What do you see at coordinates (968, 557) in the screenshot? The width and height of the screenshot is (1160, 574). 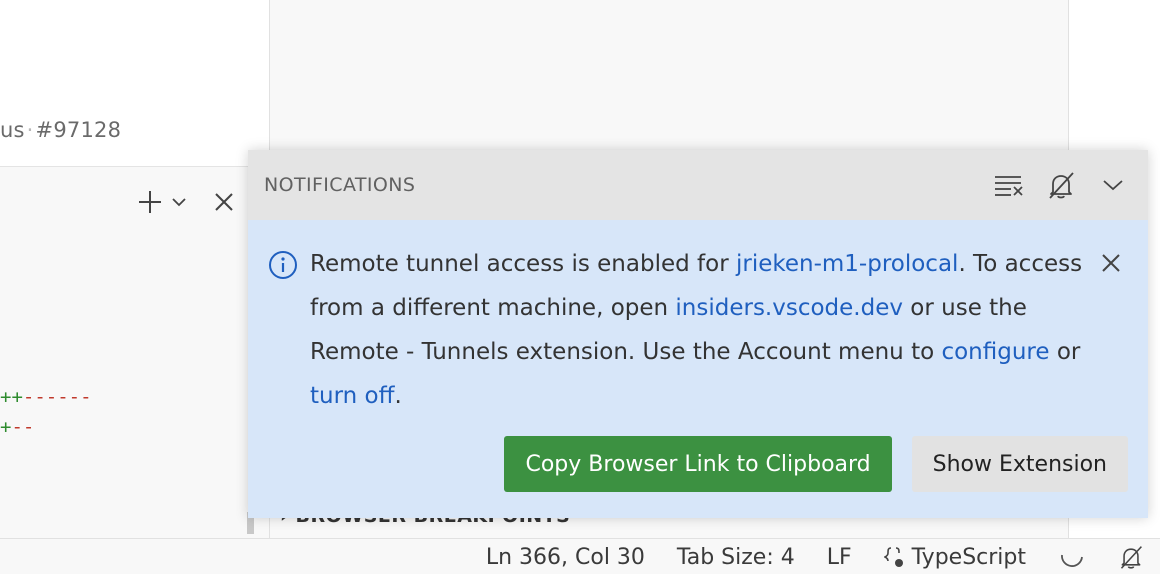 I see `language-label: TypeScript` at bounding box center [968, 557].